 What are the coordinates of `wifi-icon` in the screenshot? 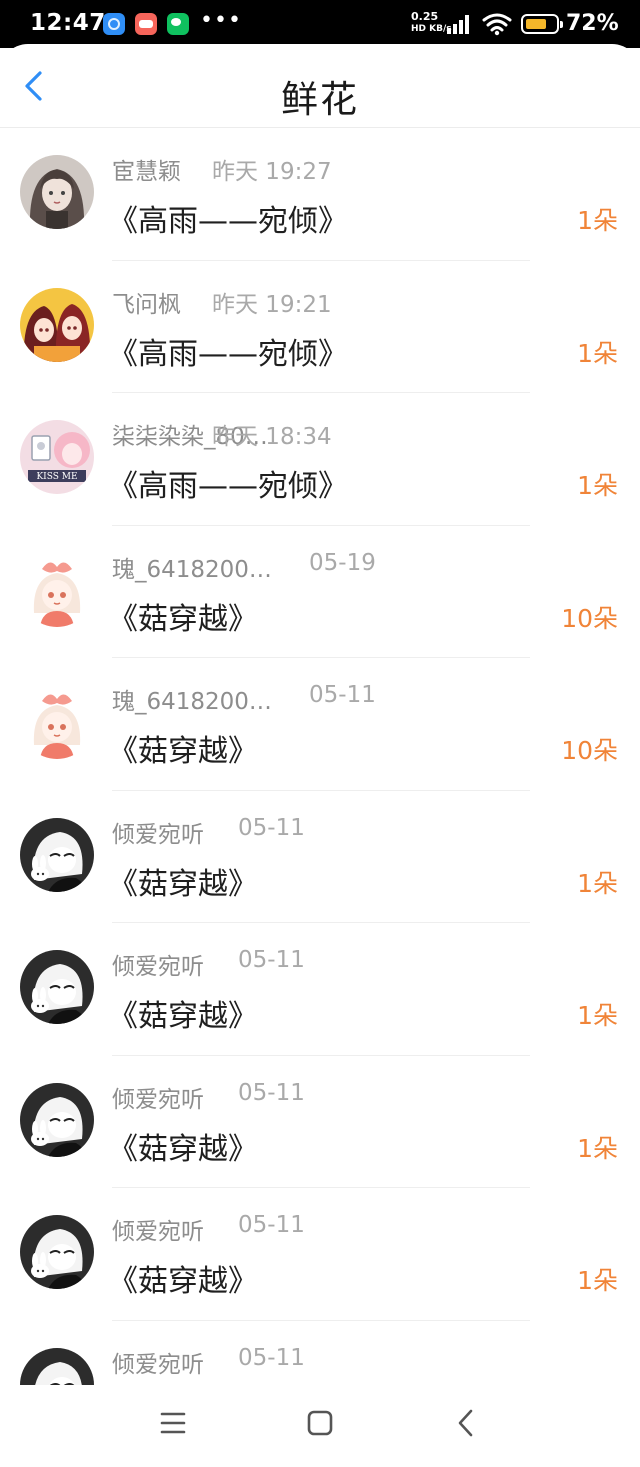 It's located at (497, 24).